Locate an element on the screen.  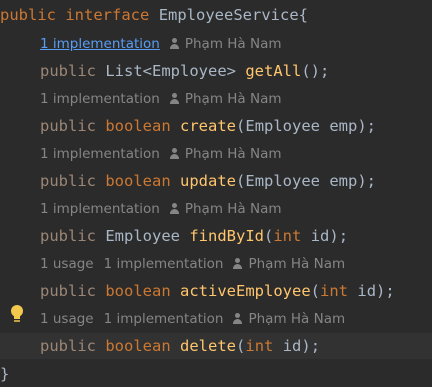
method-name: create is located at coordinates (208, 126).